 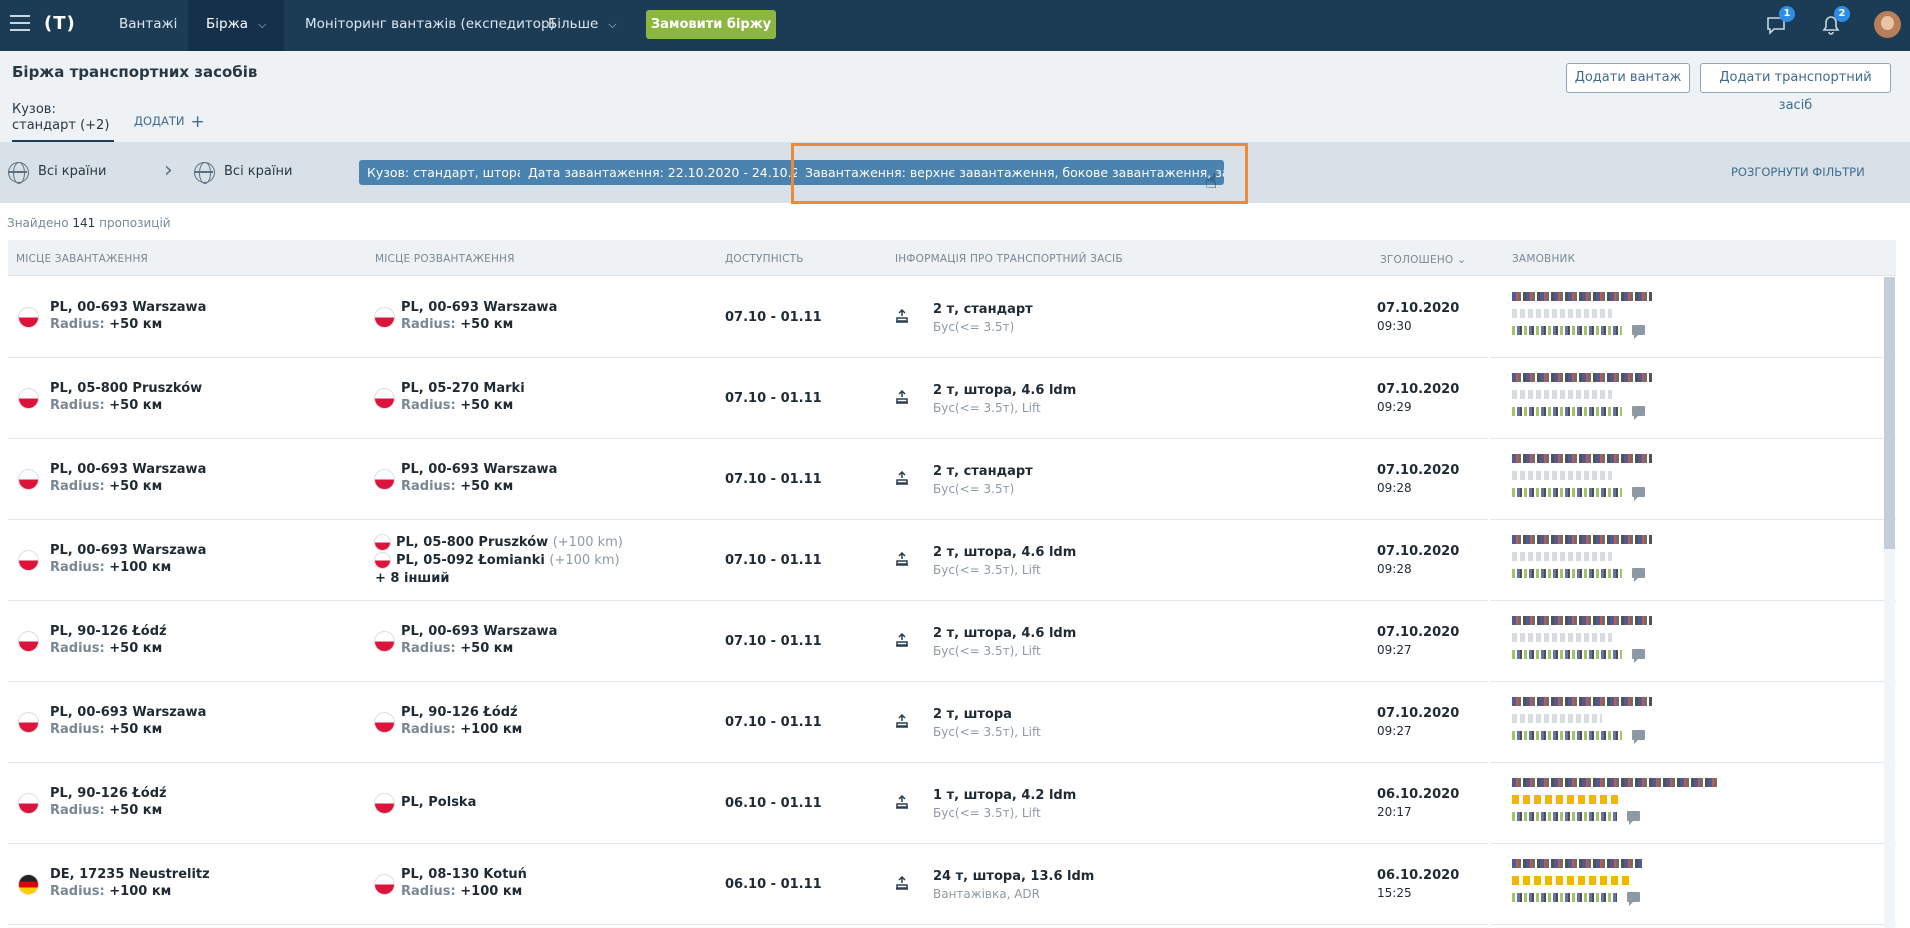 What do you see at coordinates (711, 24) in the screenshot?
I see `order-exchange-button: Замовити біржу` at bounding box center [711, 24].